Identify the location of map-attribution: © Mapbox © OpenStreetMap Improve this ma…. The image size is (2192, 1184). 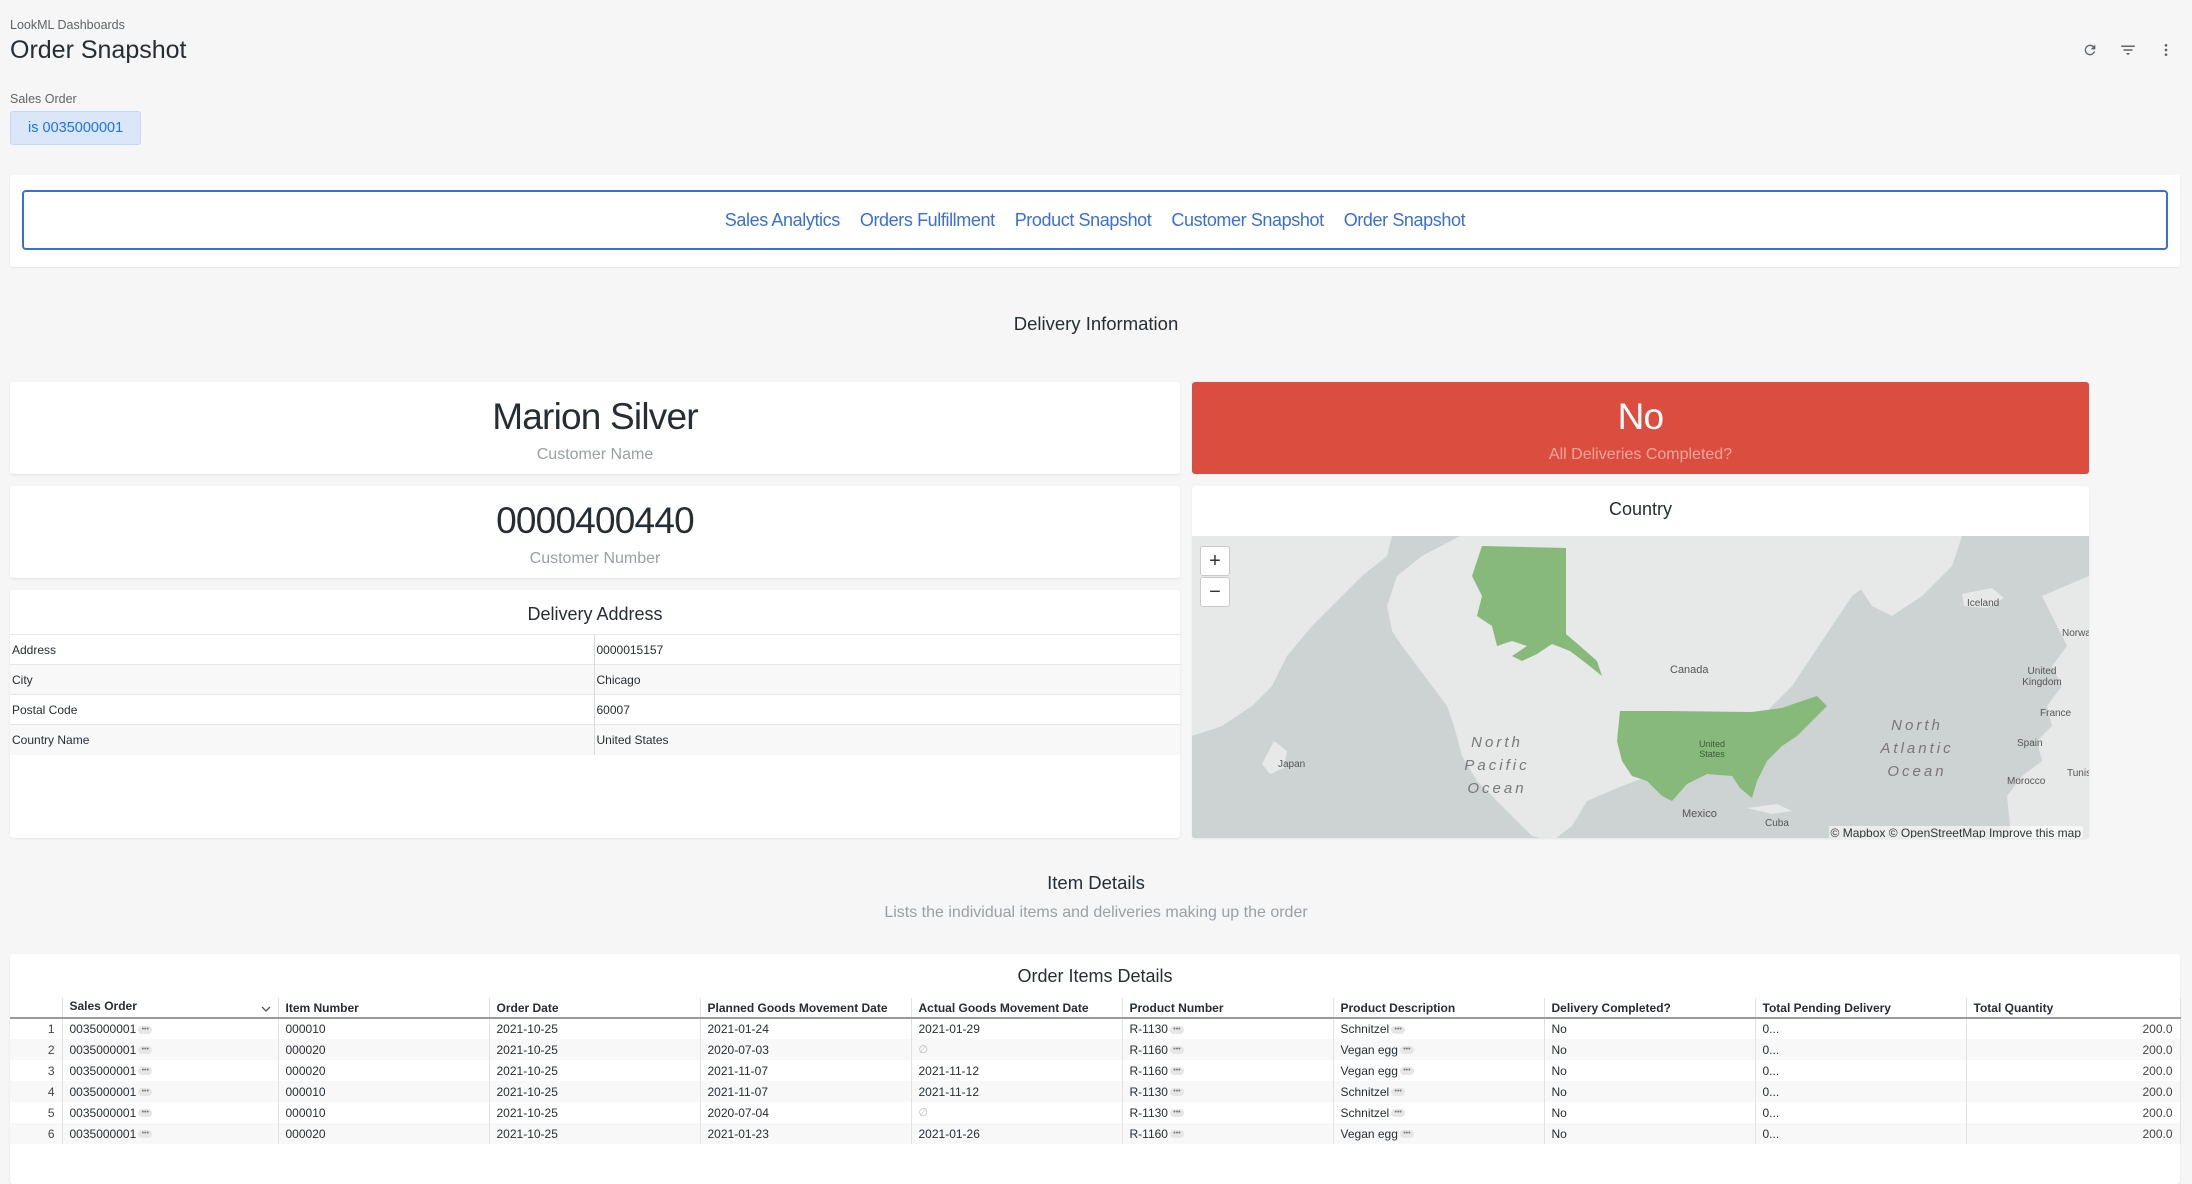
(1955, 832).